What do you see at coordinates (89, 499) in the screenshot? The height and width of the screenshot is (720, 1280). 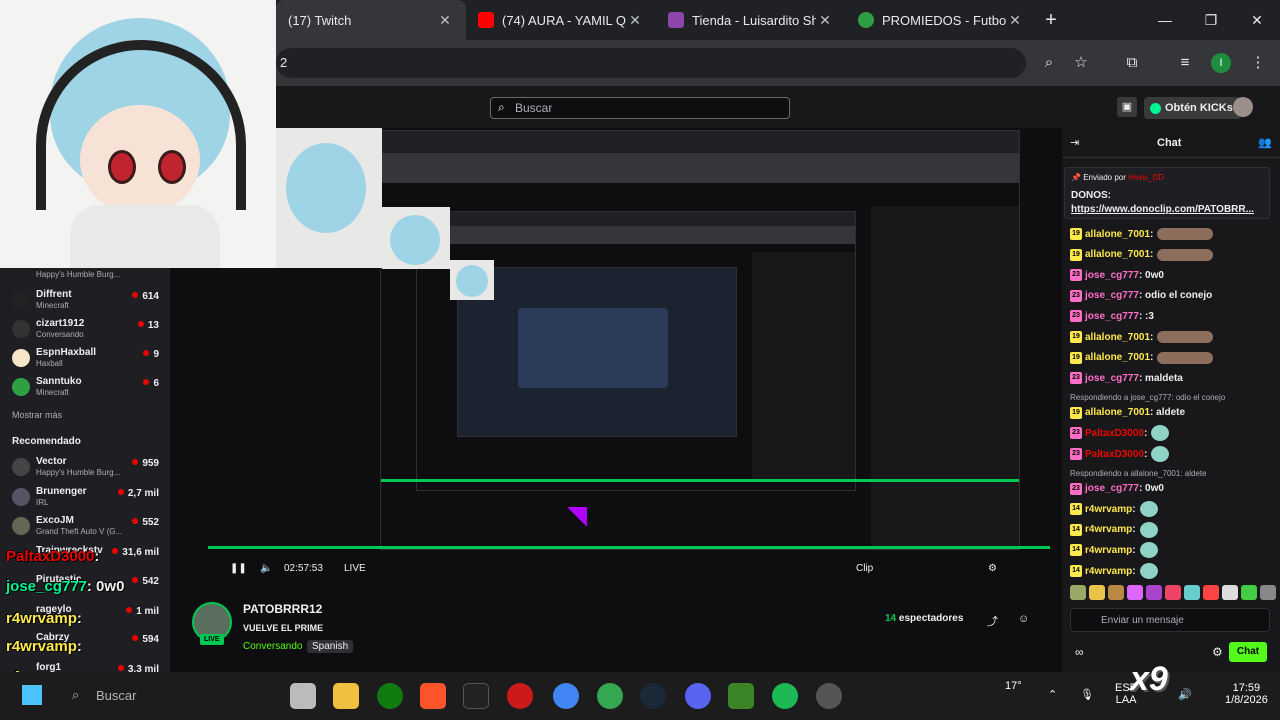 I see `sidebar-channel: Brunenger IRL 2,7 mil` at bounding box center [89, 499].